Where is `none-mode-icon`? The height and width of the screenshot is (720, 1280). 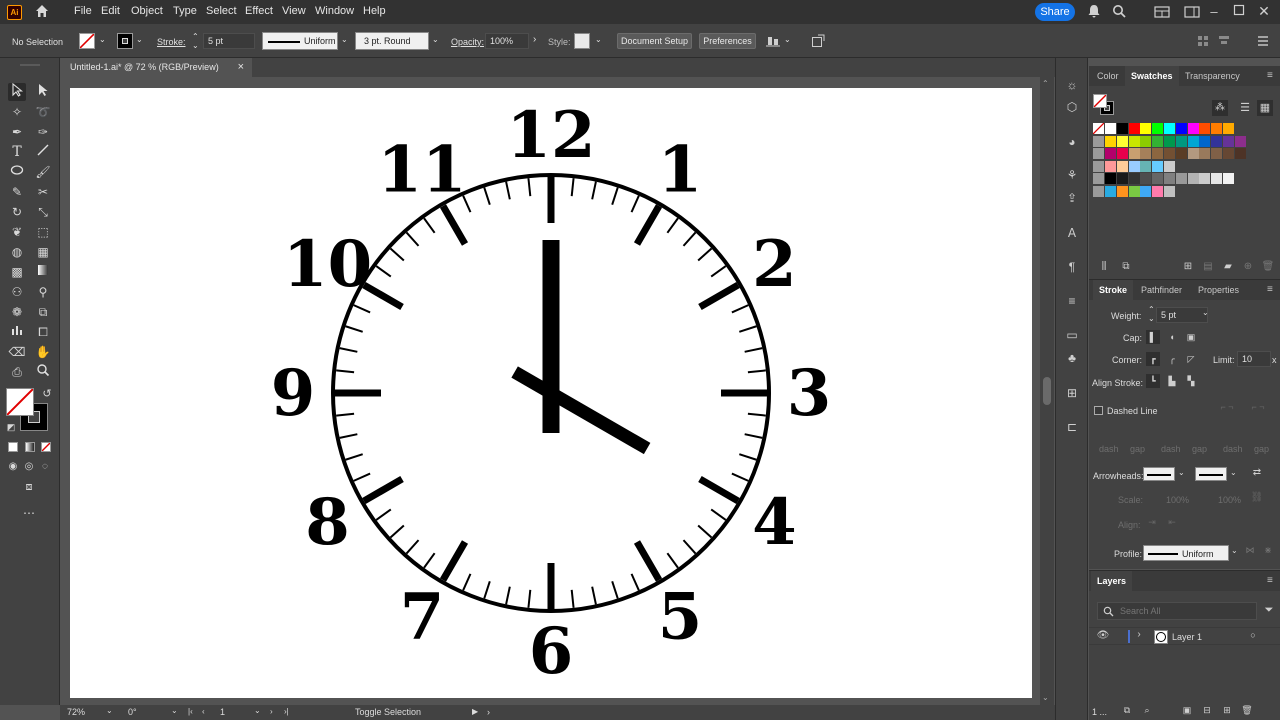 none-mode-icon is located at coordinates (46, 447).